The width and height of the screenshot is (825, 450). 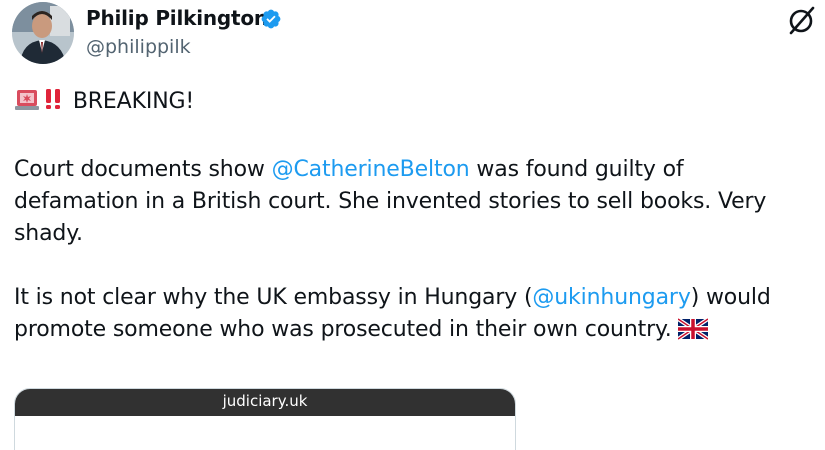 What do you see at coordinates (414, 104) in the screenshot?
I see `breaking-line: BREAKING!` at bounding box center [414, 104].